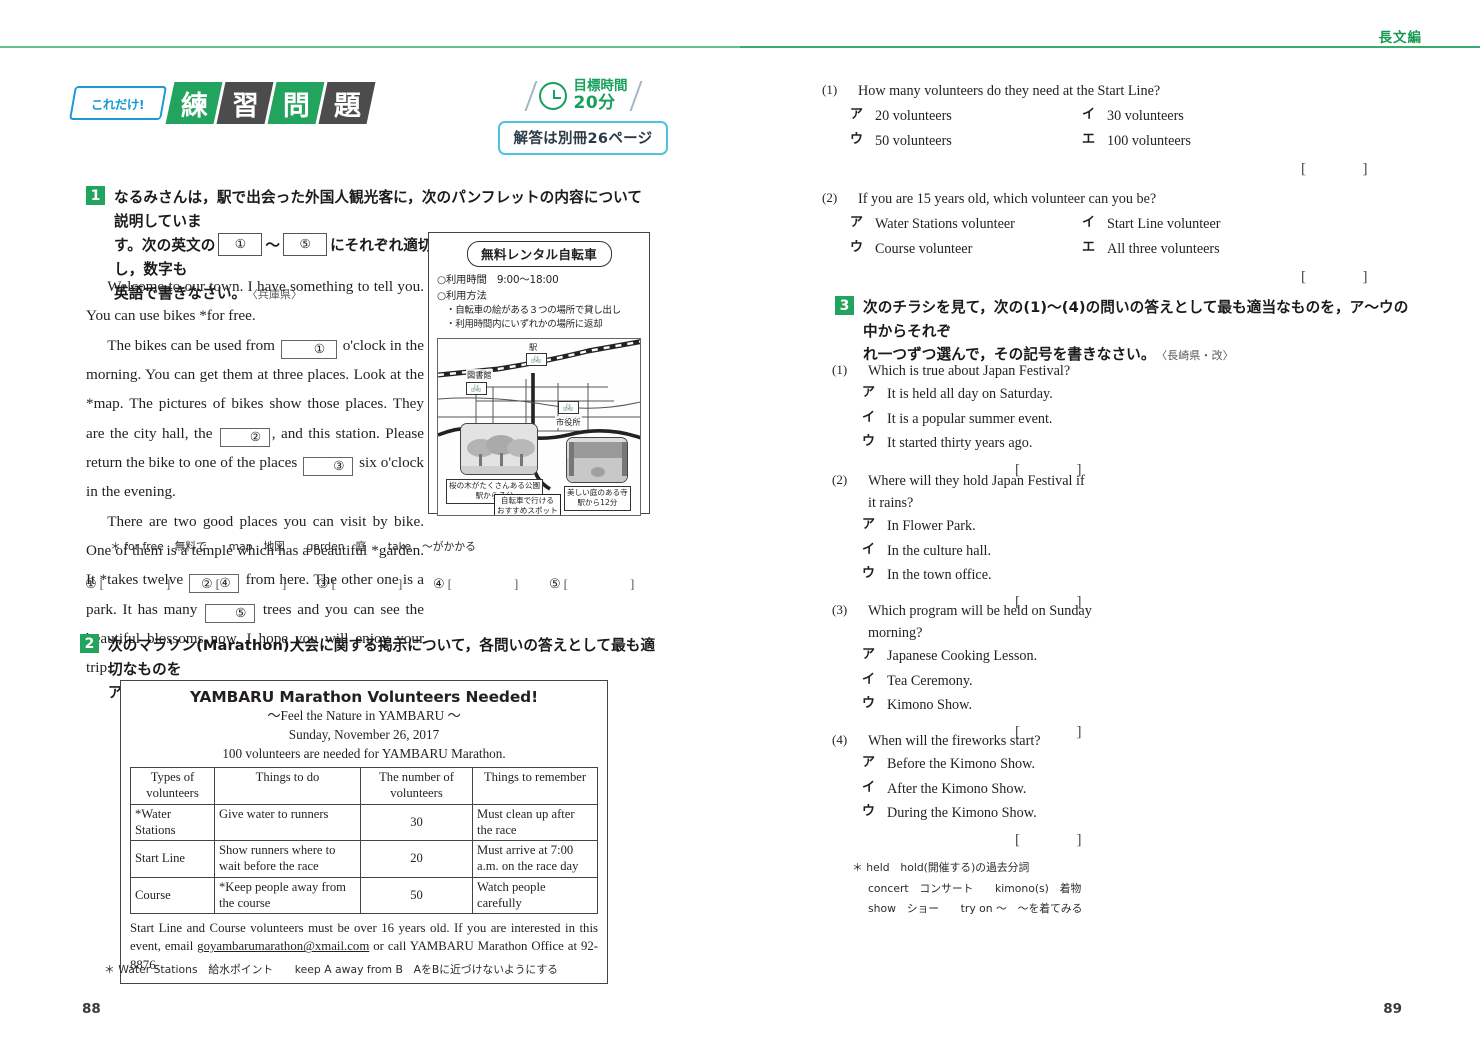  What do you see at coordinates (594, 103) in the screenshot?
I see `timer-value: 20分` at bounding box center [594, 103].